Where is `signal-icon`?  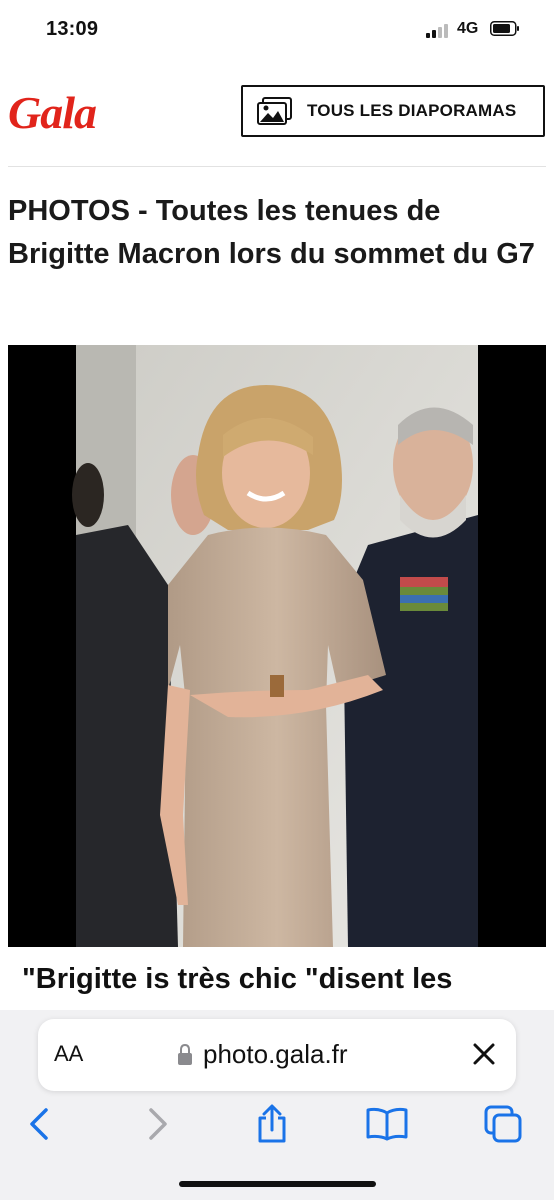
signal-icon is located at coordinates (437, 31).